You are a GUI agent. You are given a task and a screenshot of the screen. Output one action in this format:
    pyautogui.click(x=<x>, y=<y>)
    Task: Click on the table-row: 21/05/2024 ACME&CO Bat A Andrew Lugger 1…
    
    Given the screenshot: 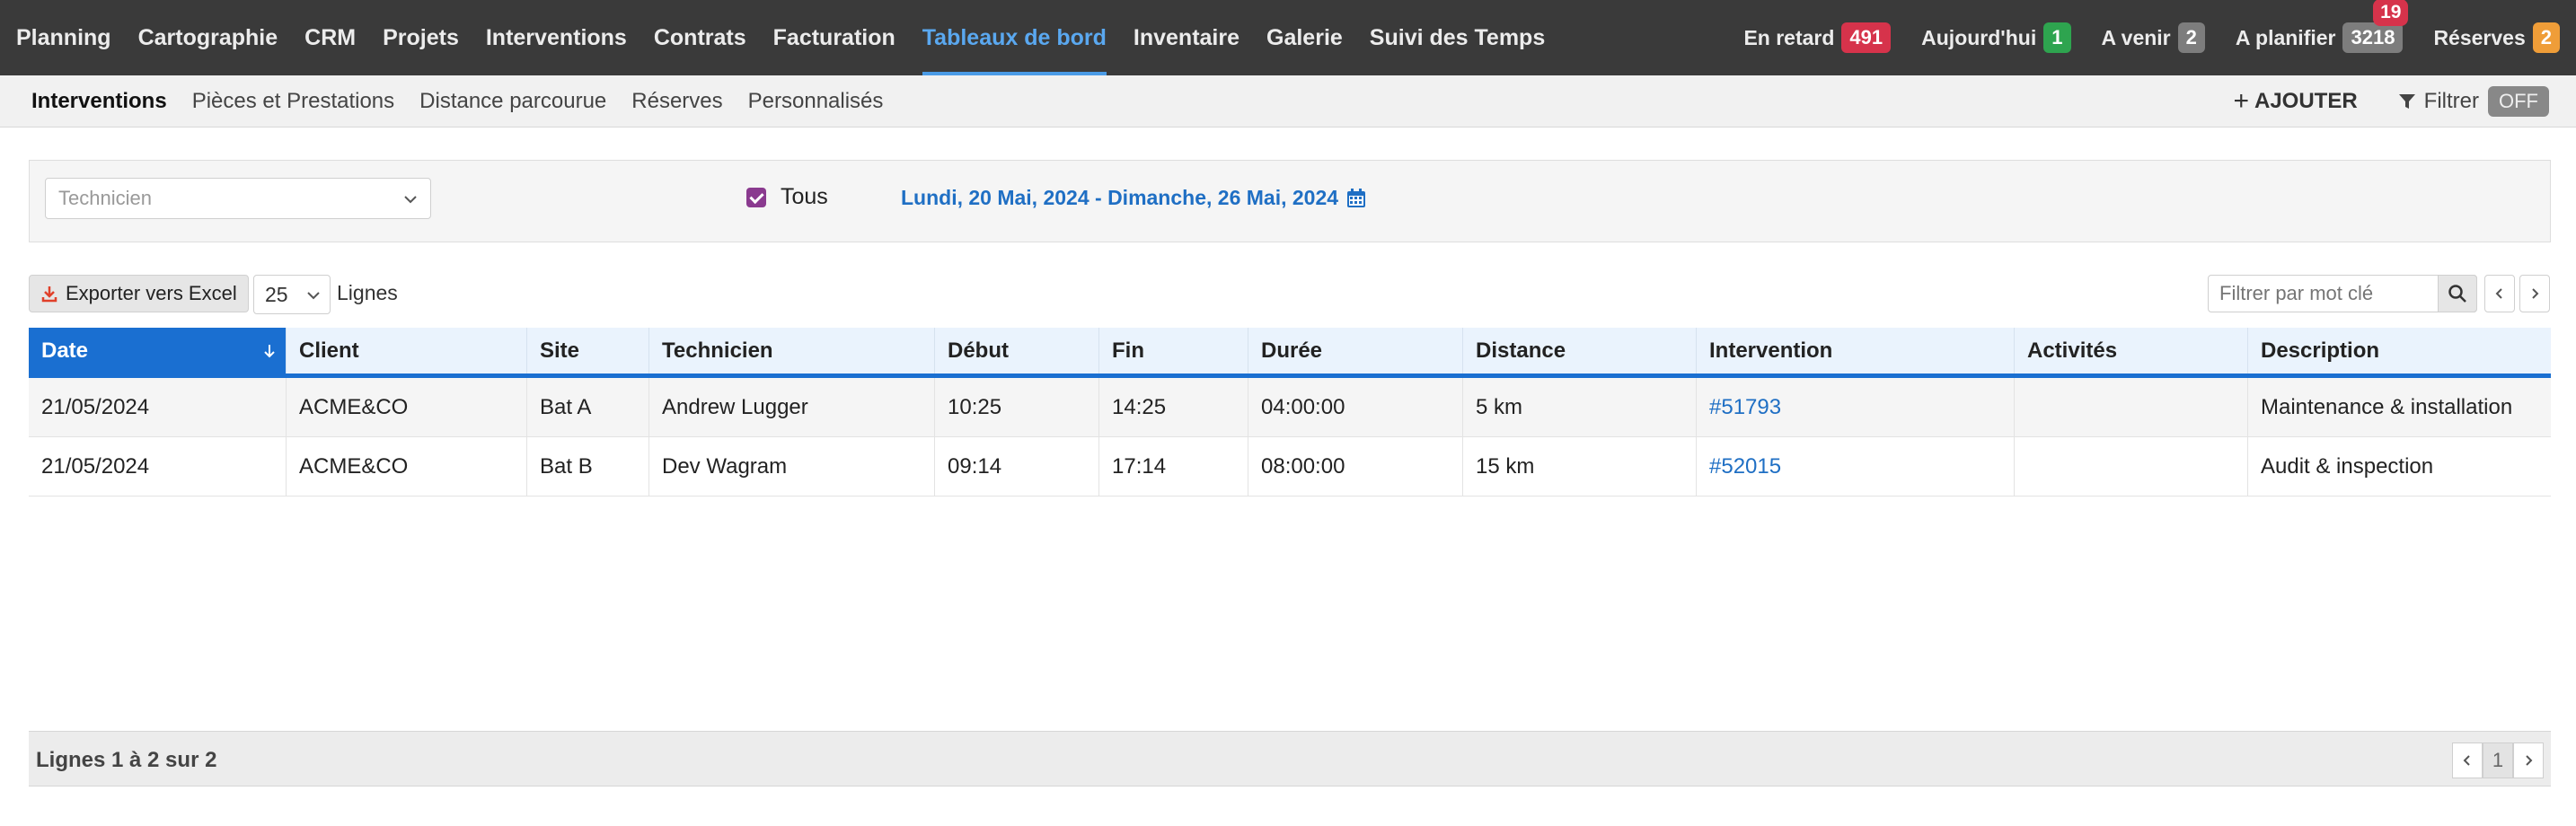 What is the action you would take?
    pyautogui.click(x=1290, y=408)
    